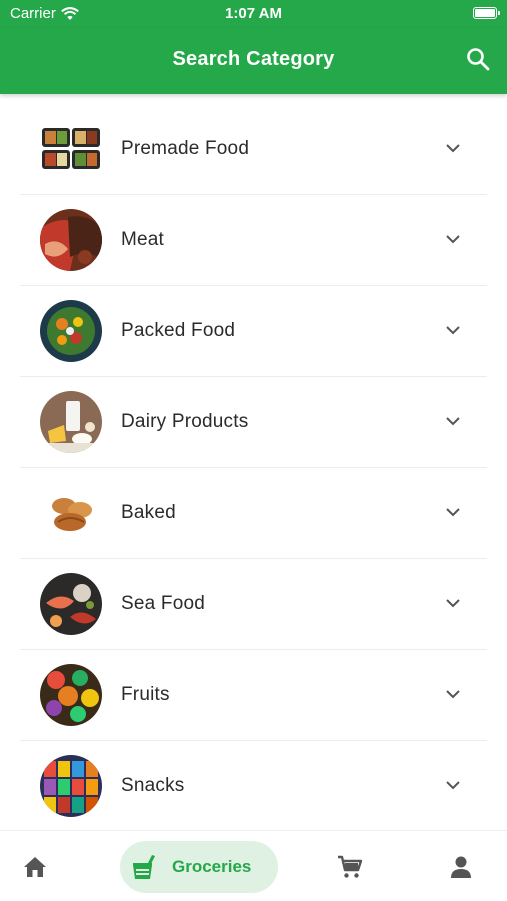  What do you see at coordinates (461, 867) in the screenshot?
I see `user-icon` at bounding box center [461, 867].